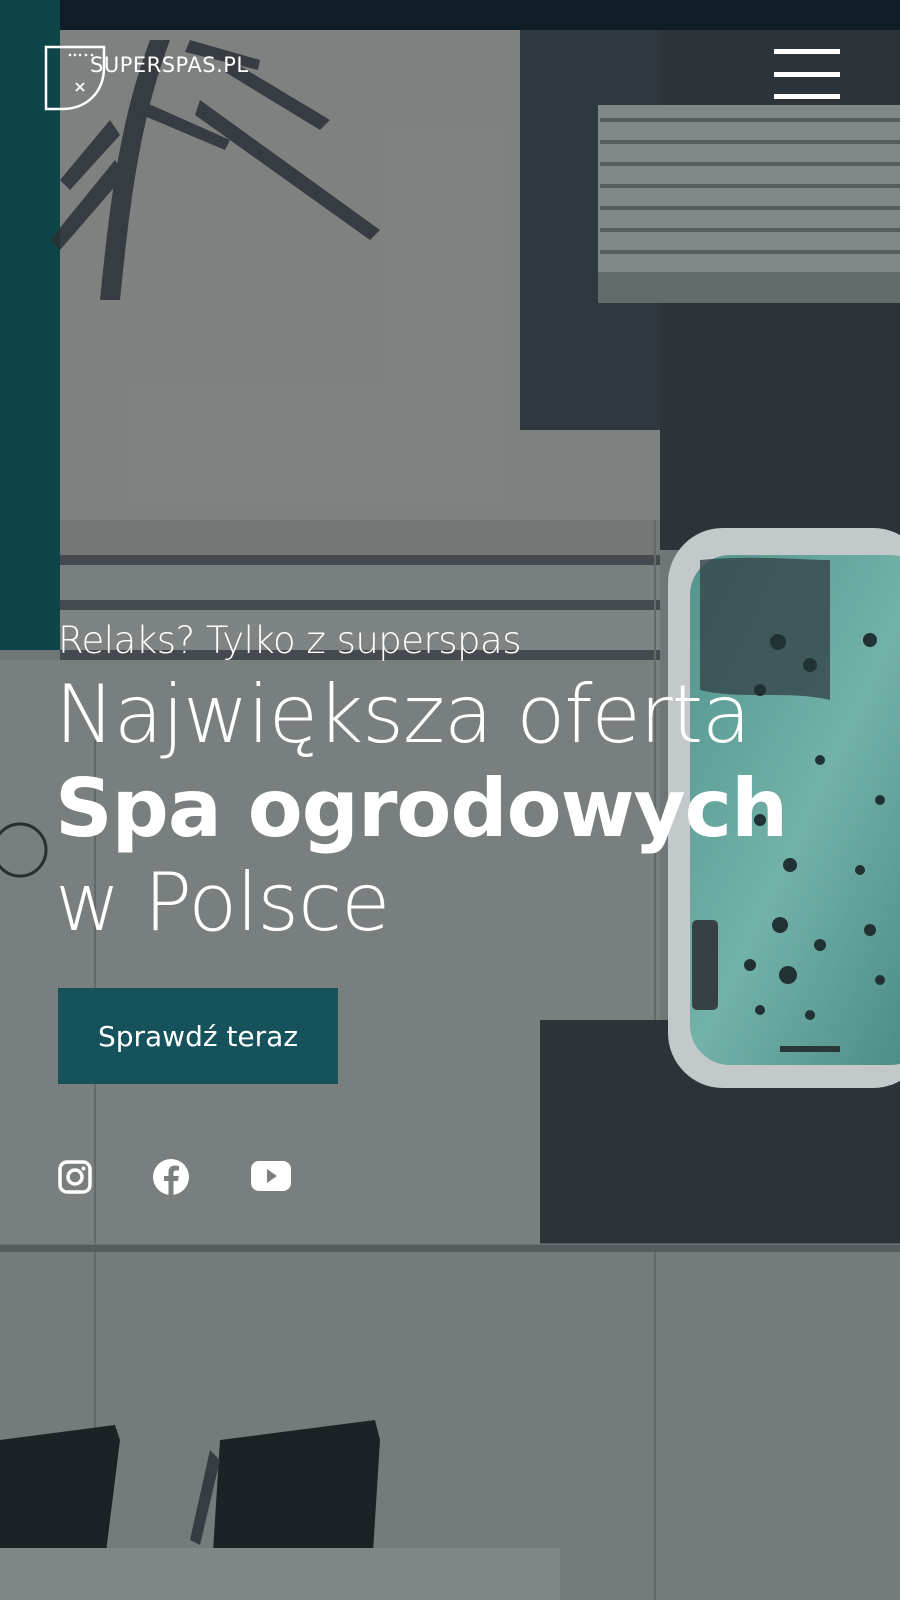 Image resolution: width=900 pixels, height=1600 pixels. Describe the element at coordinates (807, 51) in the screenshot. I see `hamburger-line-top` at that location.